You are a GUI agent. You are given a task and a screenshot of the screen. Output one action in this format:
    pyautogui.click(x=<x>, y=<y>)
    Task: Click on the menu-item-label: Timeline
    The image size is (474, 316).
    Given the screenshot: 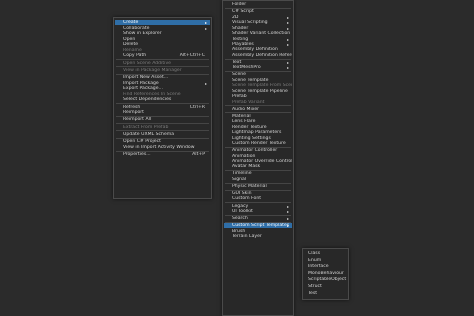 What is the action you would take?
    pyautogui.click(x=242, y=174)
    